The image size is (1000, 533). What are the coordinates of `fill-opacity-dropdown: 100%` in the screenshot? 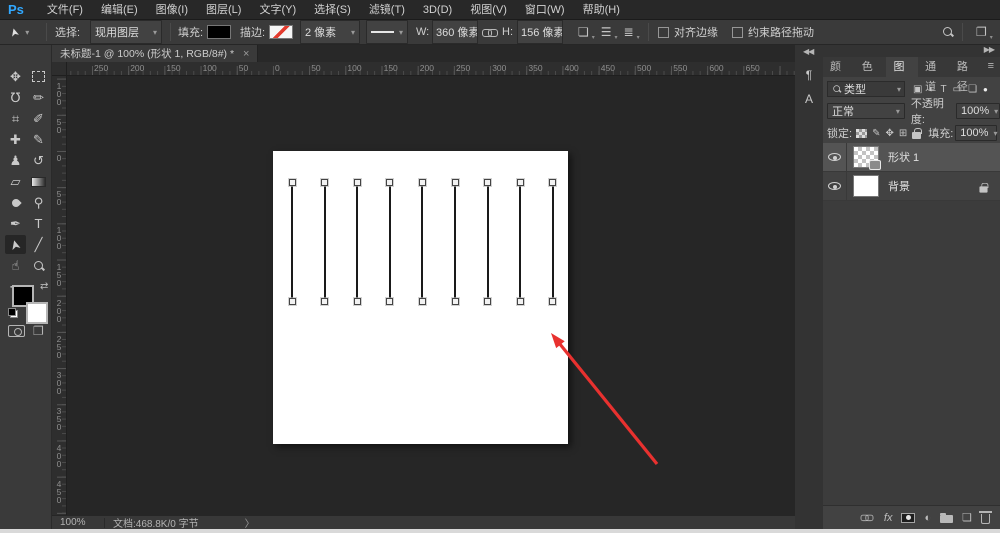 It's located at (976, 133).